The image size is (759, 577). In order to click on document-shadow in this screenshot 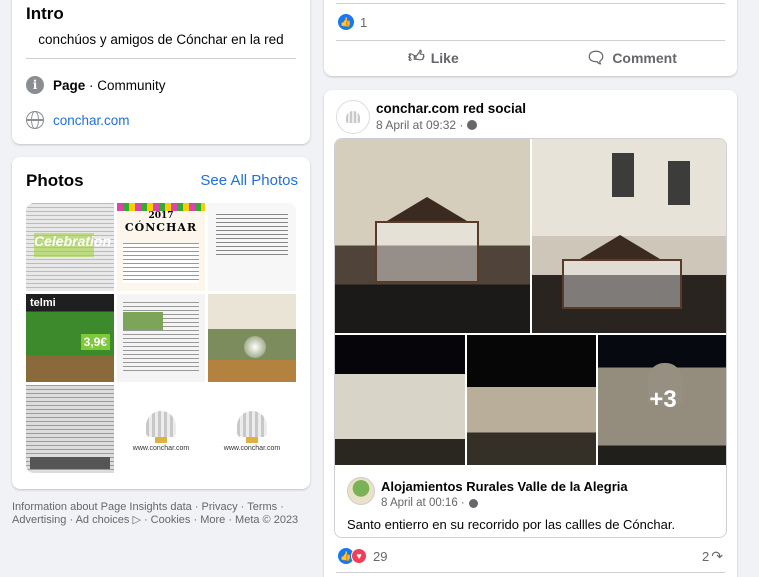, I will do `click(70, 463)`.